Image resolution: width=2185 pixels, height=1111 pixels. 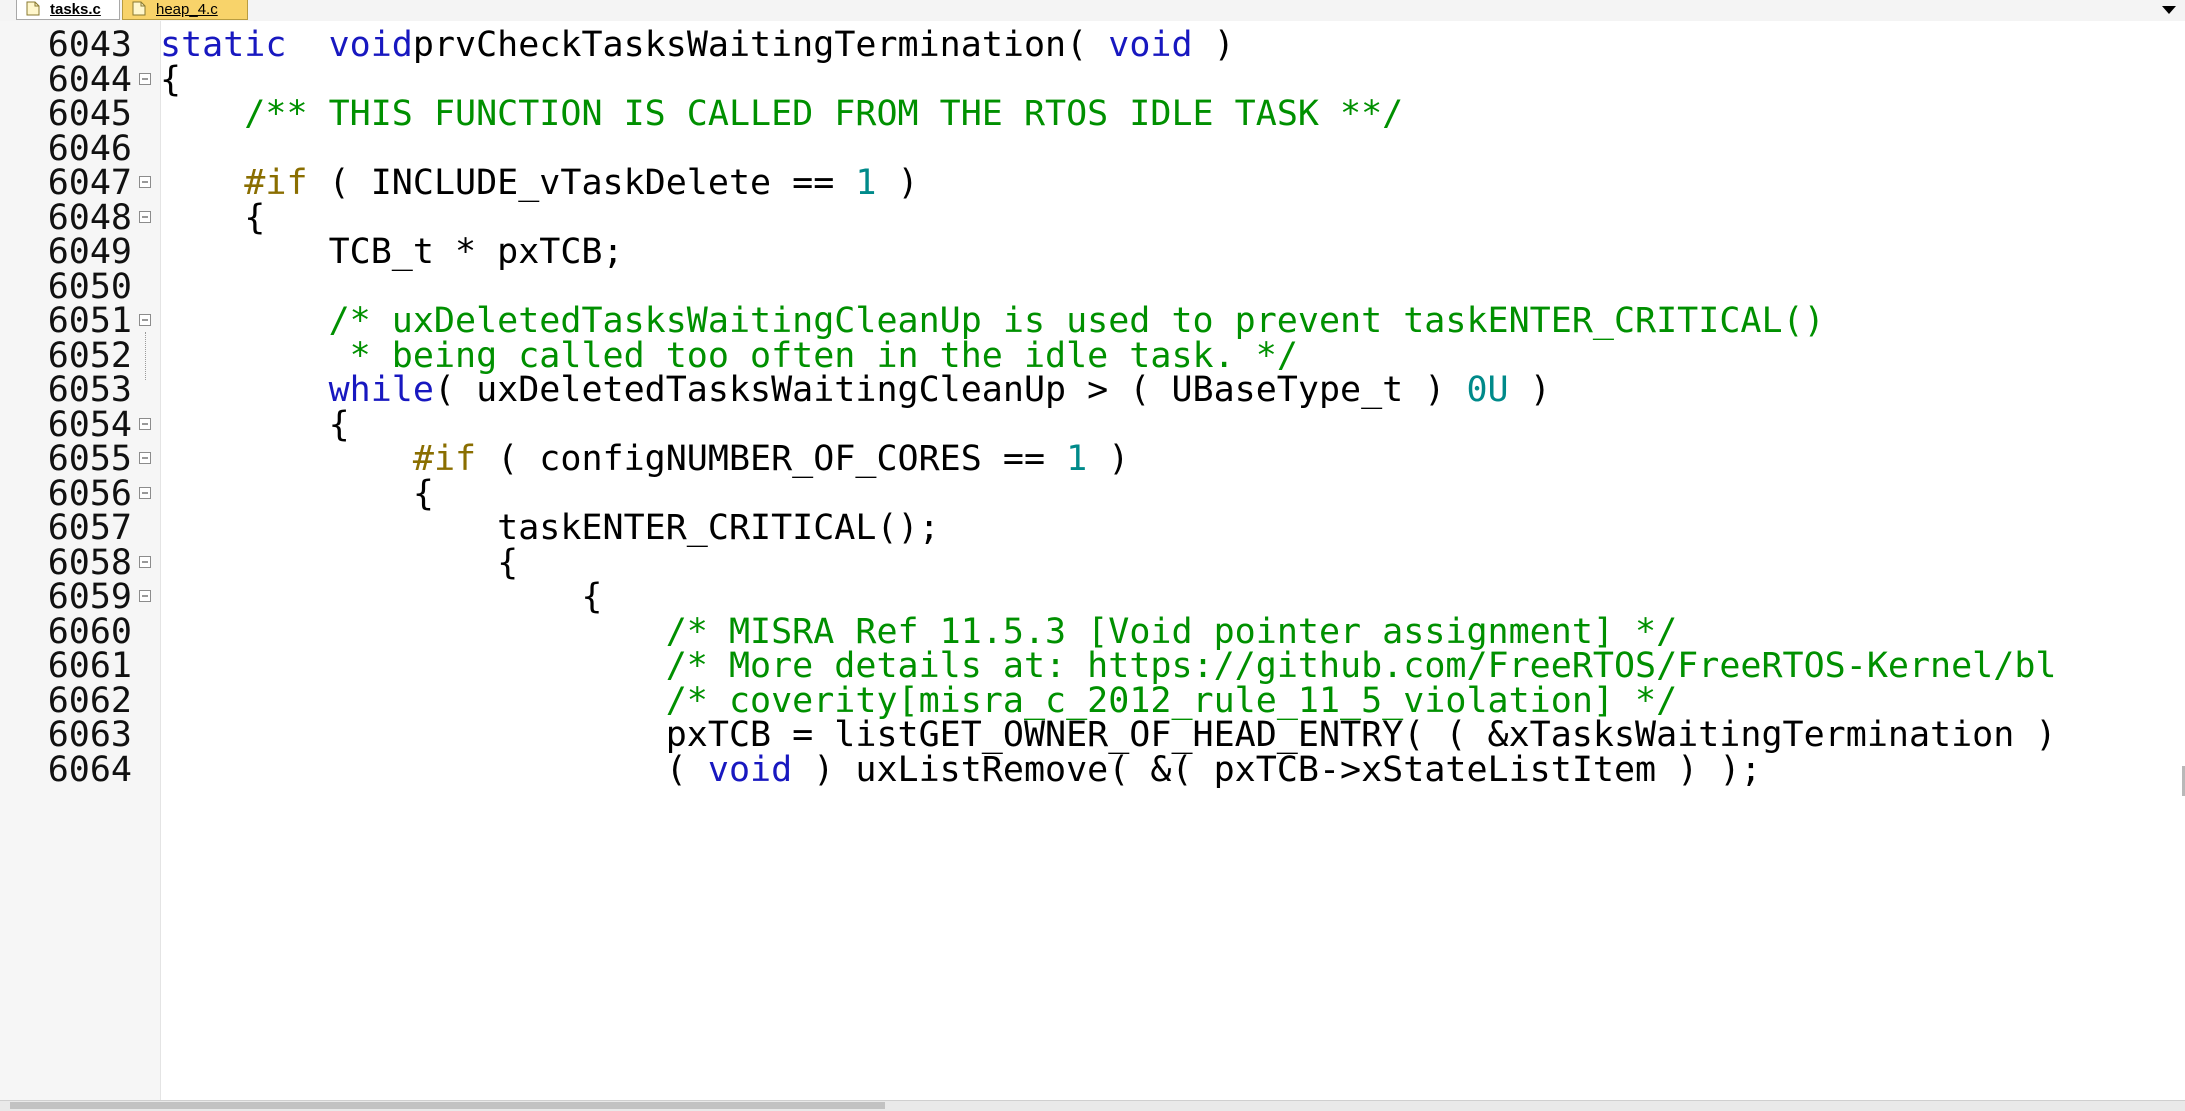 I want to click on tab-tasks-c: tasks.c, so click(x=68, y=10).